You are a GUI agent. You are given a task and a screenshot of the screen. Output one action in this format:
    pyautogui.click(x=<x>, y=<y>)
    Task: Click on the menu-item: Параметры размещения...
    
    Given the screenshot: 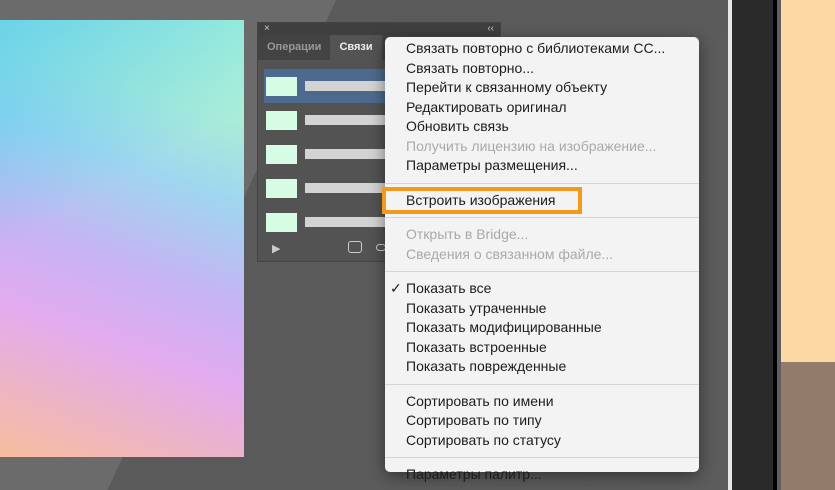 What is the action you would take?
    pyautogui.click(x=542, y=166)
    